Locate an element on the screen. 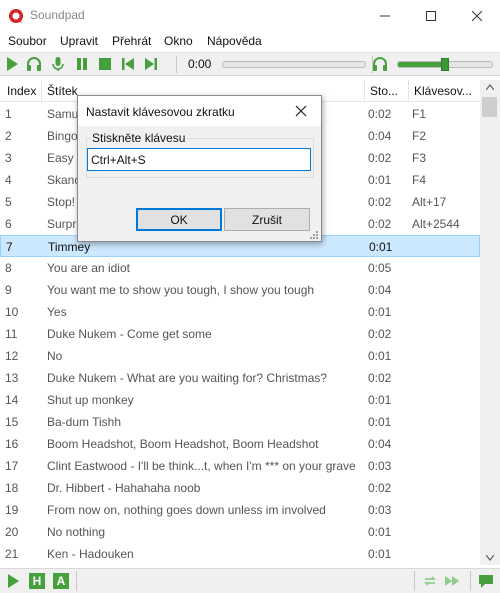  row-duration: 0:04 is located at coordinates (380, 290).